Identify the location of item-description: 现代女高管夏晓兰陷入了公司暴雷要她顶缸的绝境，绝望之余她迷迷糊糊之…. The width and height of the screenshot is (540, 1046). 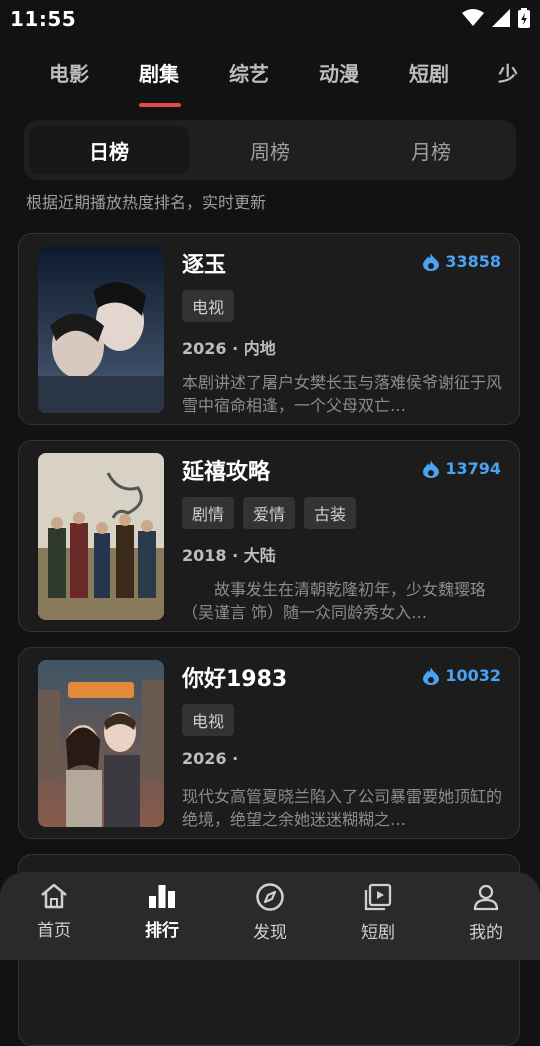
(342, 808).